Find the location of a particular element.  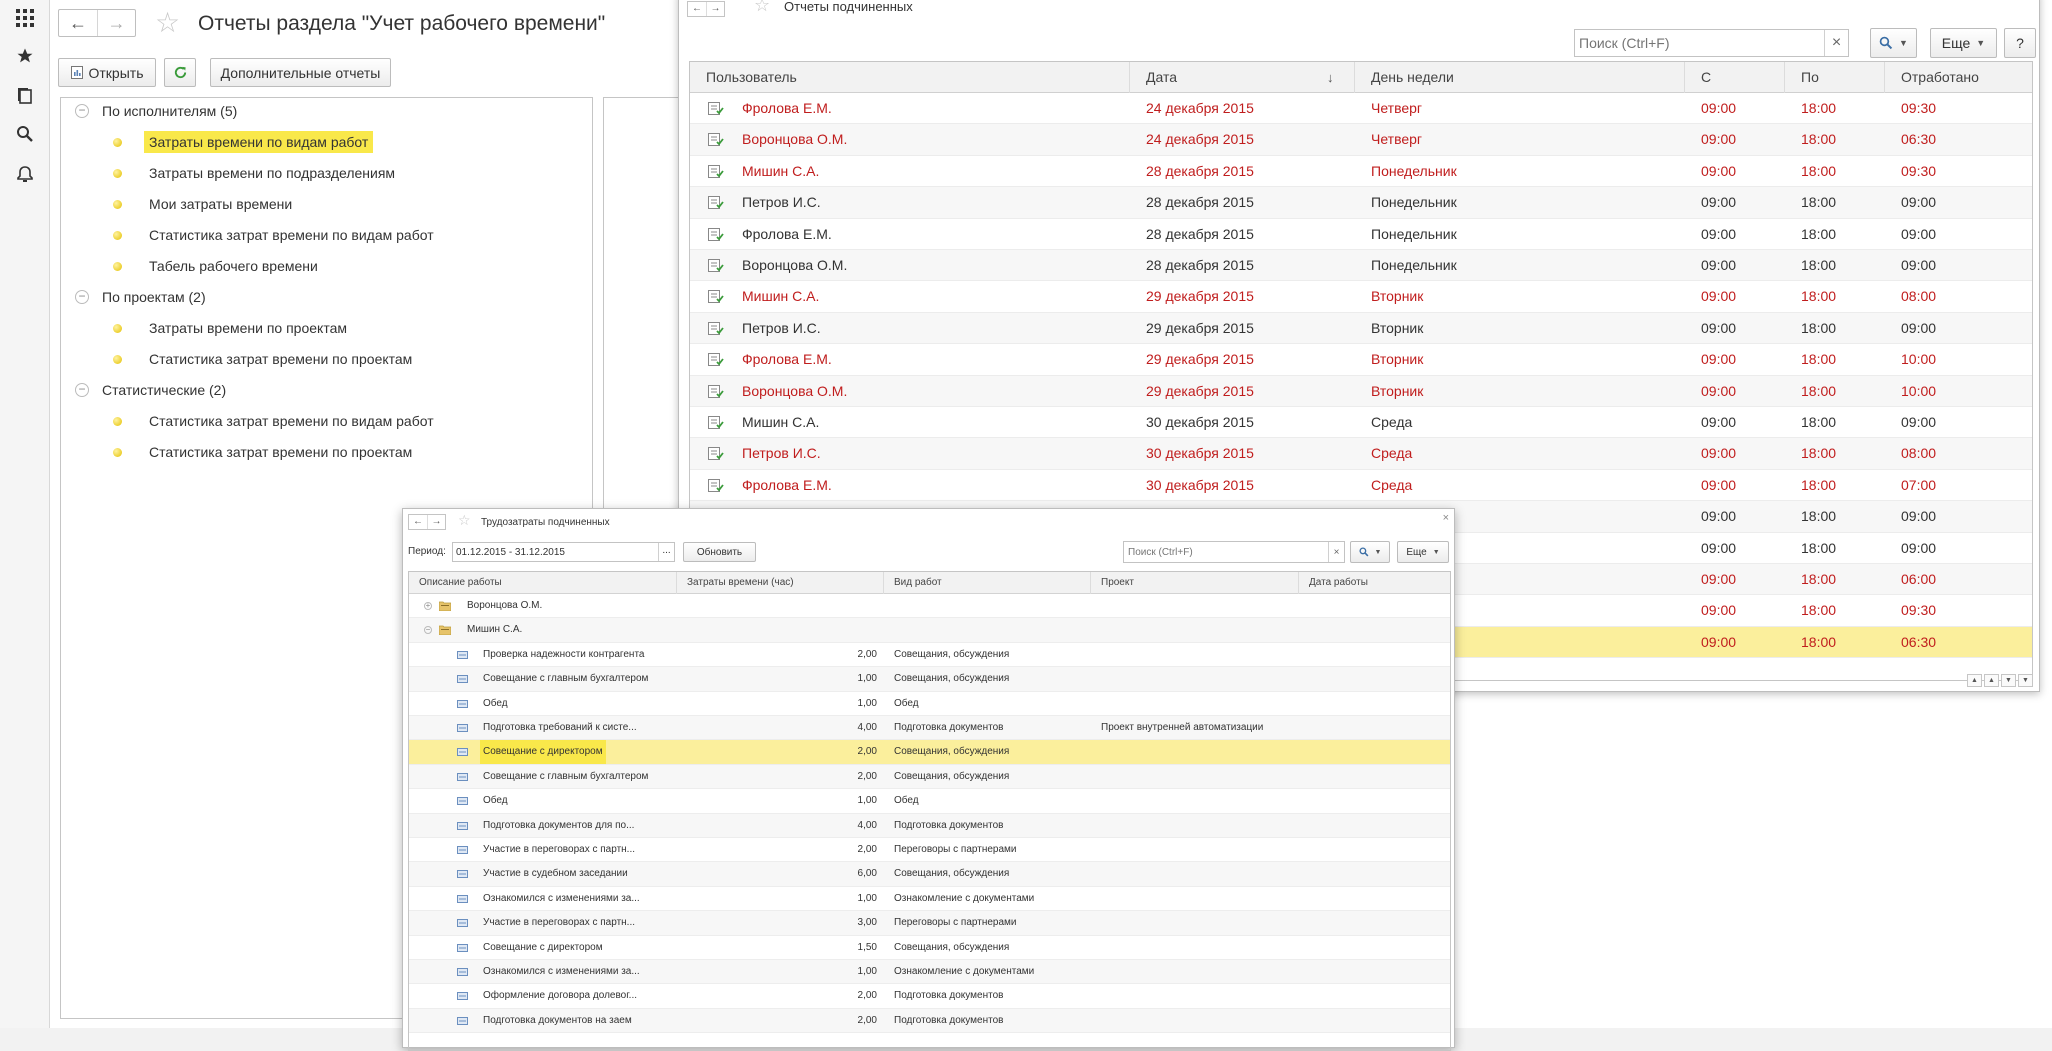

sort-arrow-icon: ↓ is located at coordinates (1330, 77).